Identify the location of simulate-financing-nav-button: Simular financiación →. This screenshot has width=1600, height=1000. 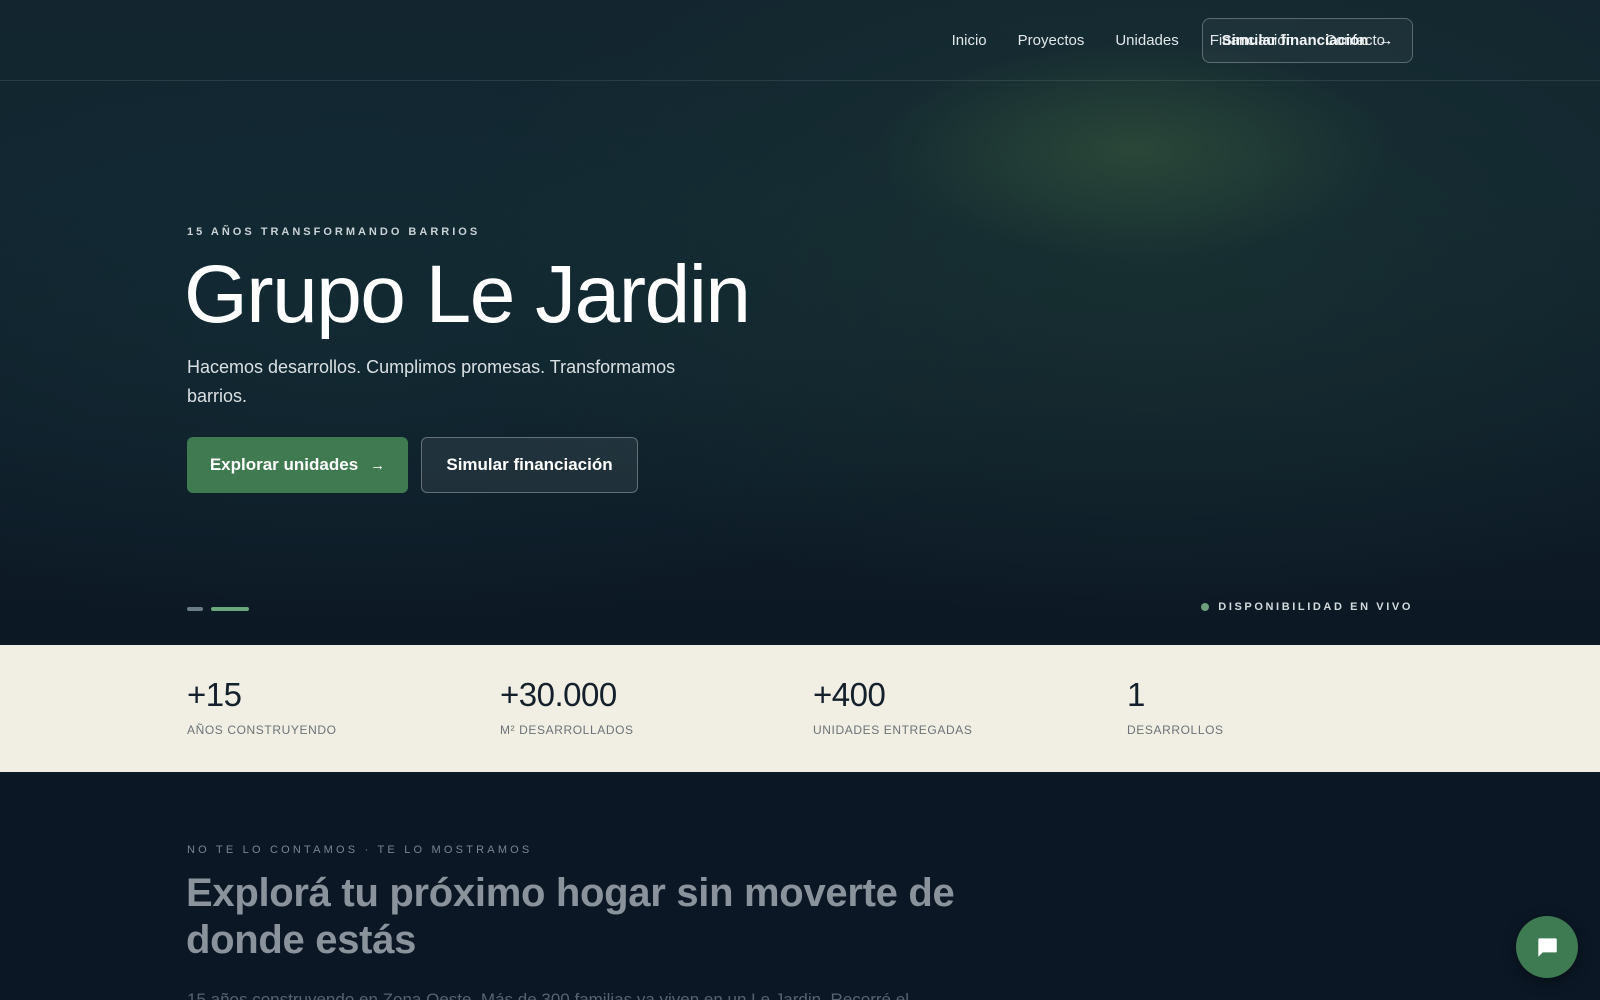
(1307, 40).